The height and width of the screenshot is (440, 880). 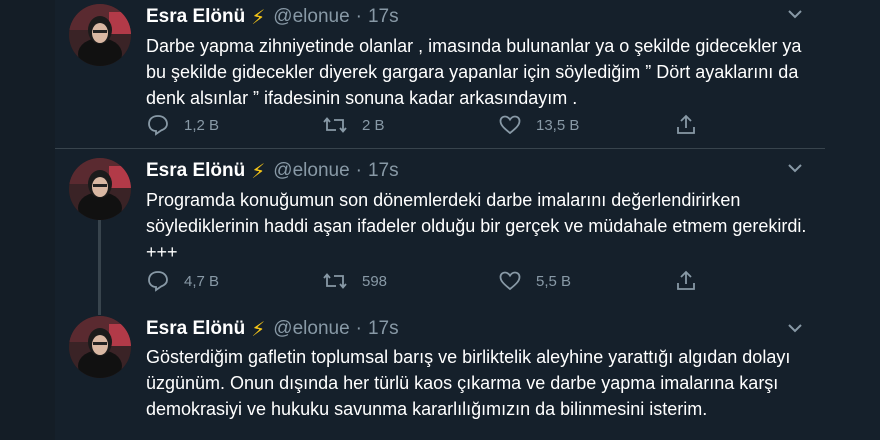 What do you see at coordinates (558, 125) in the screenshot?
I see `like-count: 13,5 B` at bounding box center [558, 125].